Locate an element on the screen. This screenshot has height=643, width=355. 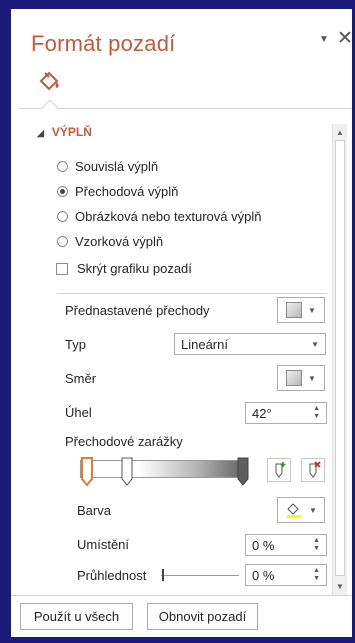
gradient-stops-bar is located at coordinates (164, 469).